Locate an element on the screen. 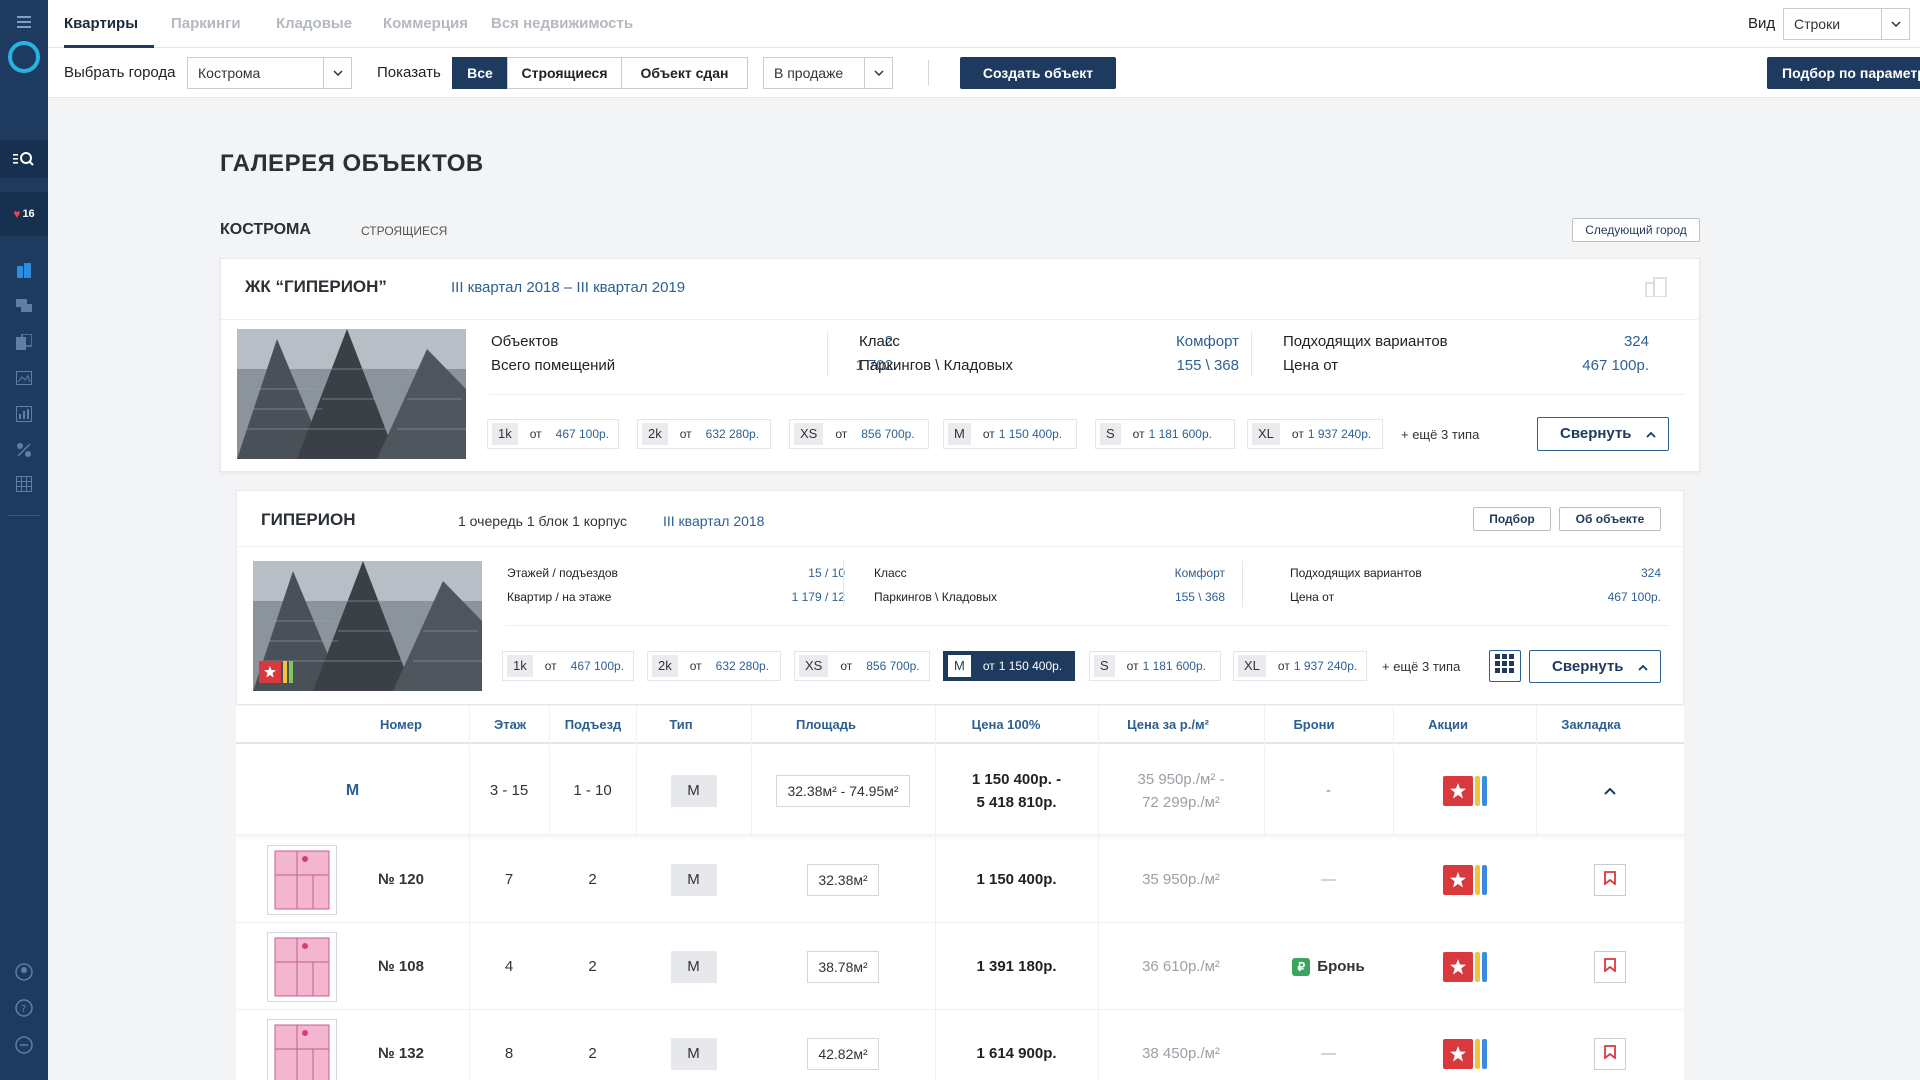  buildings-icon is located at coordinates (24, 270).